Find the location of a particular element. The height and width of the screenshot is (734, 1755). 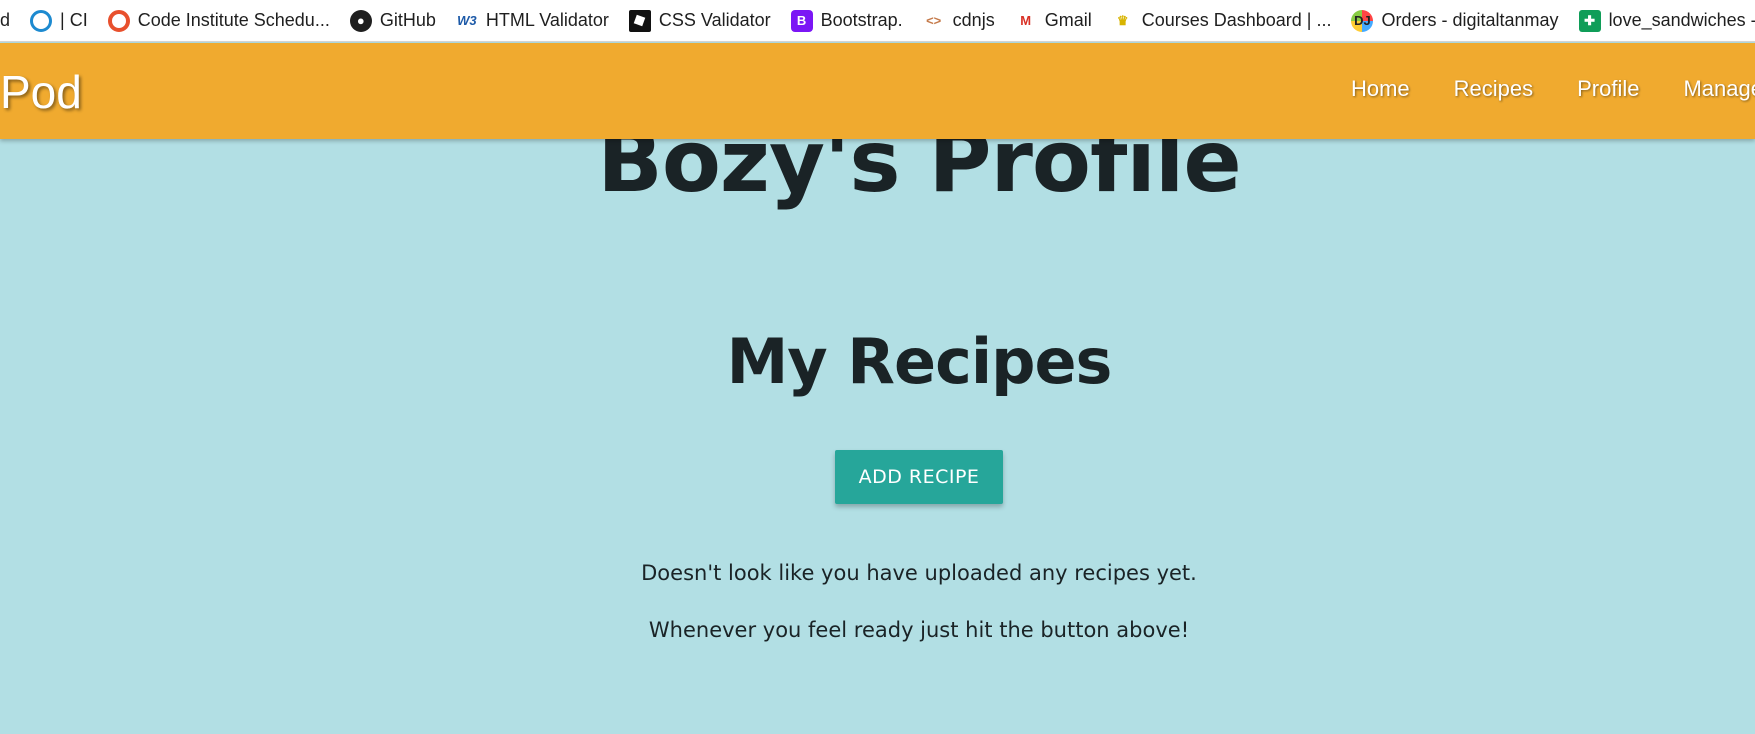

bookmark-css-validator: CSS Validator is located at coordinates (699, 20).